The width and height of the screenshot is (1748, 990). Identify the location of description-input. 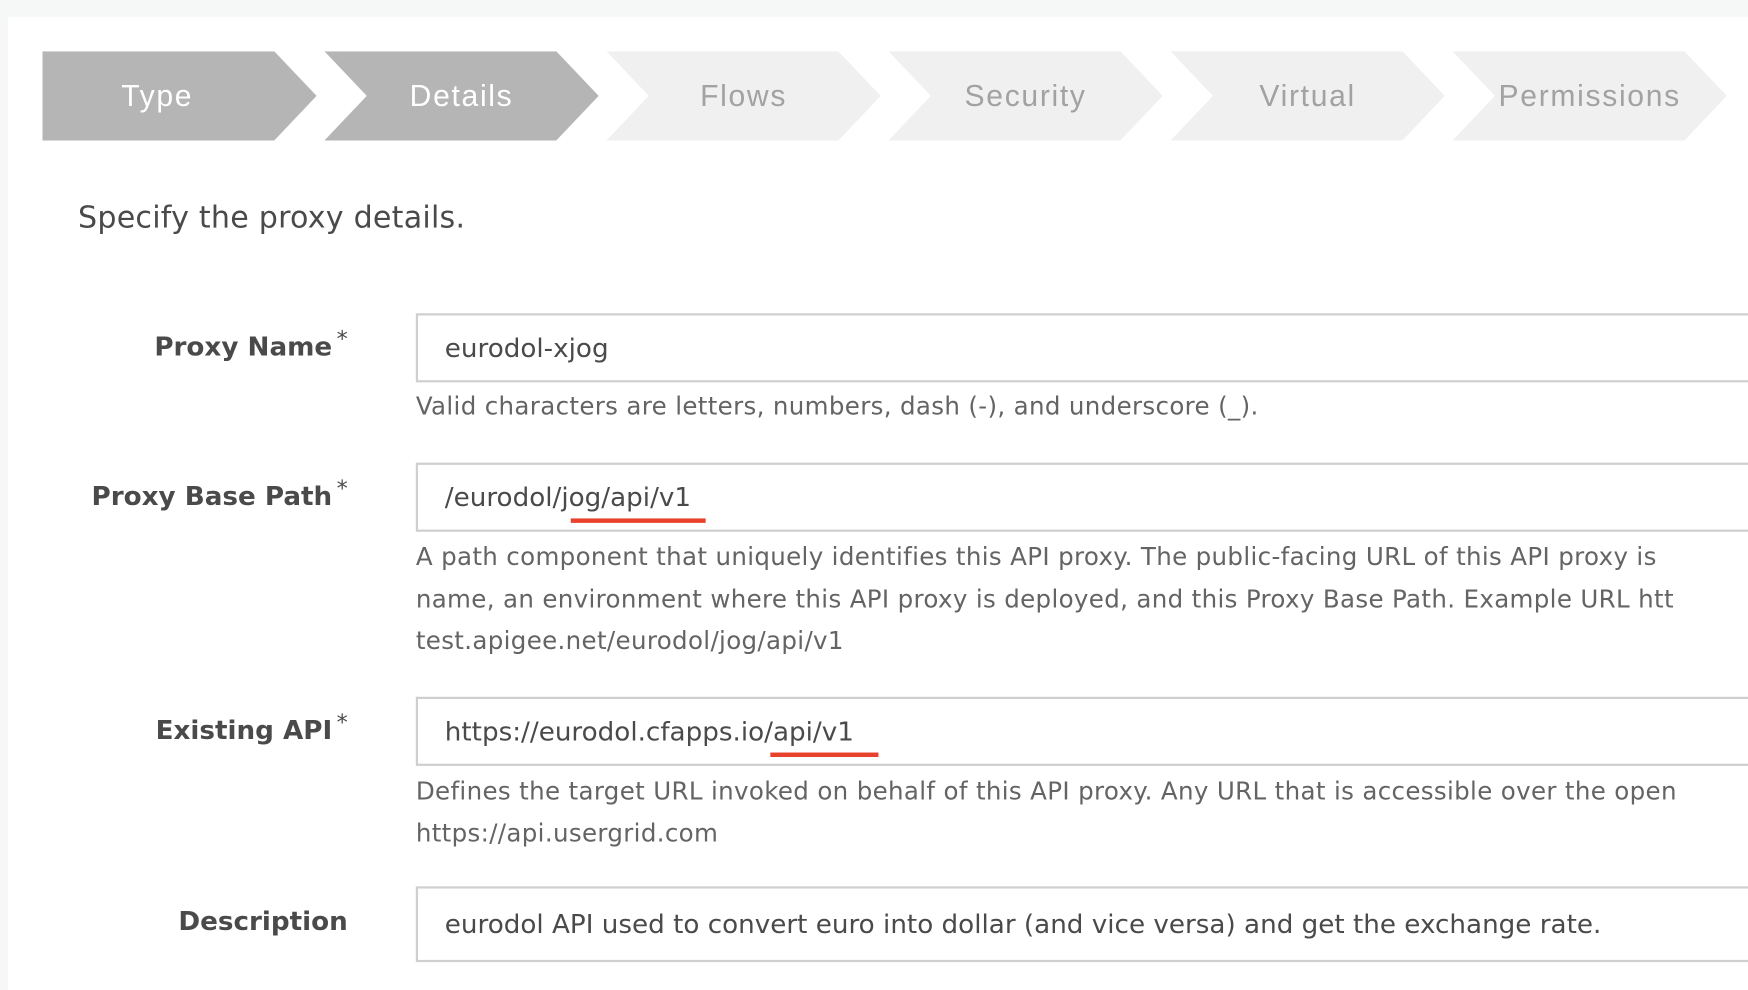
(1083, 924).